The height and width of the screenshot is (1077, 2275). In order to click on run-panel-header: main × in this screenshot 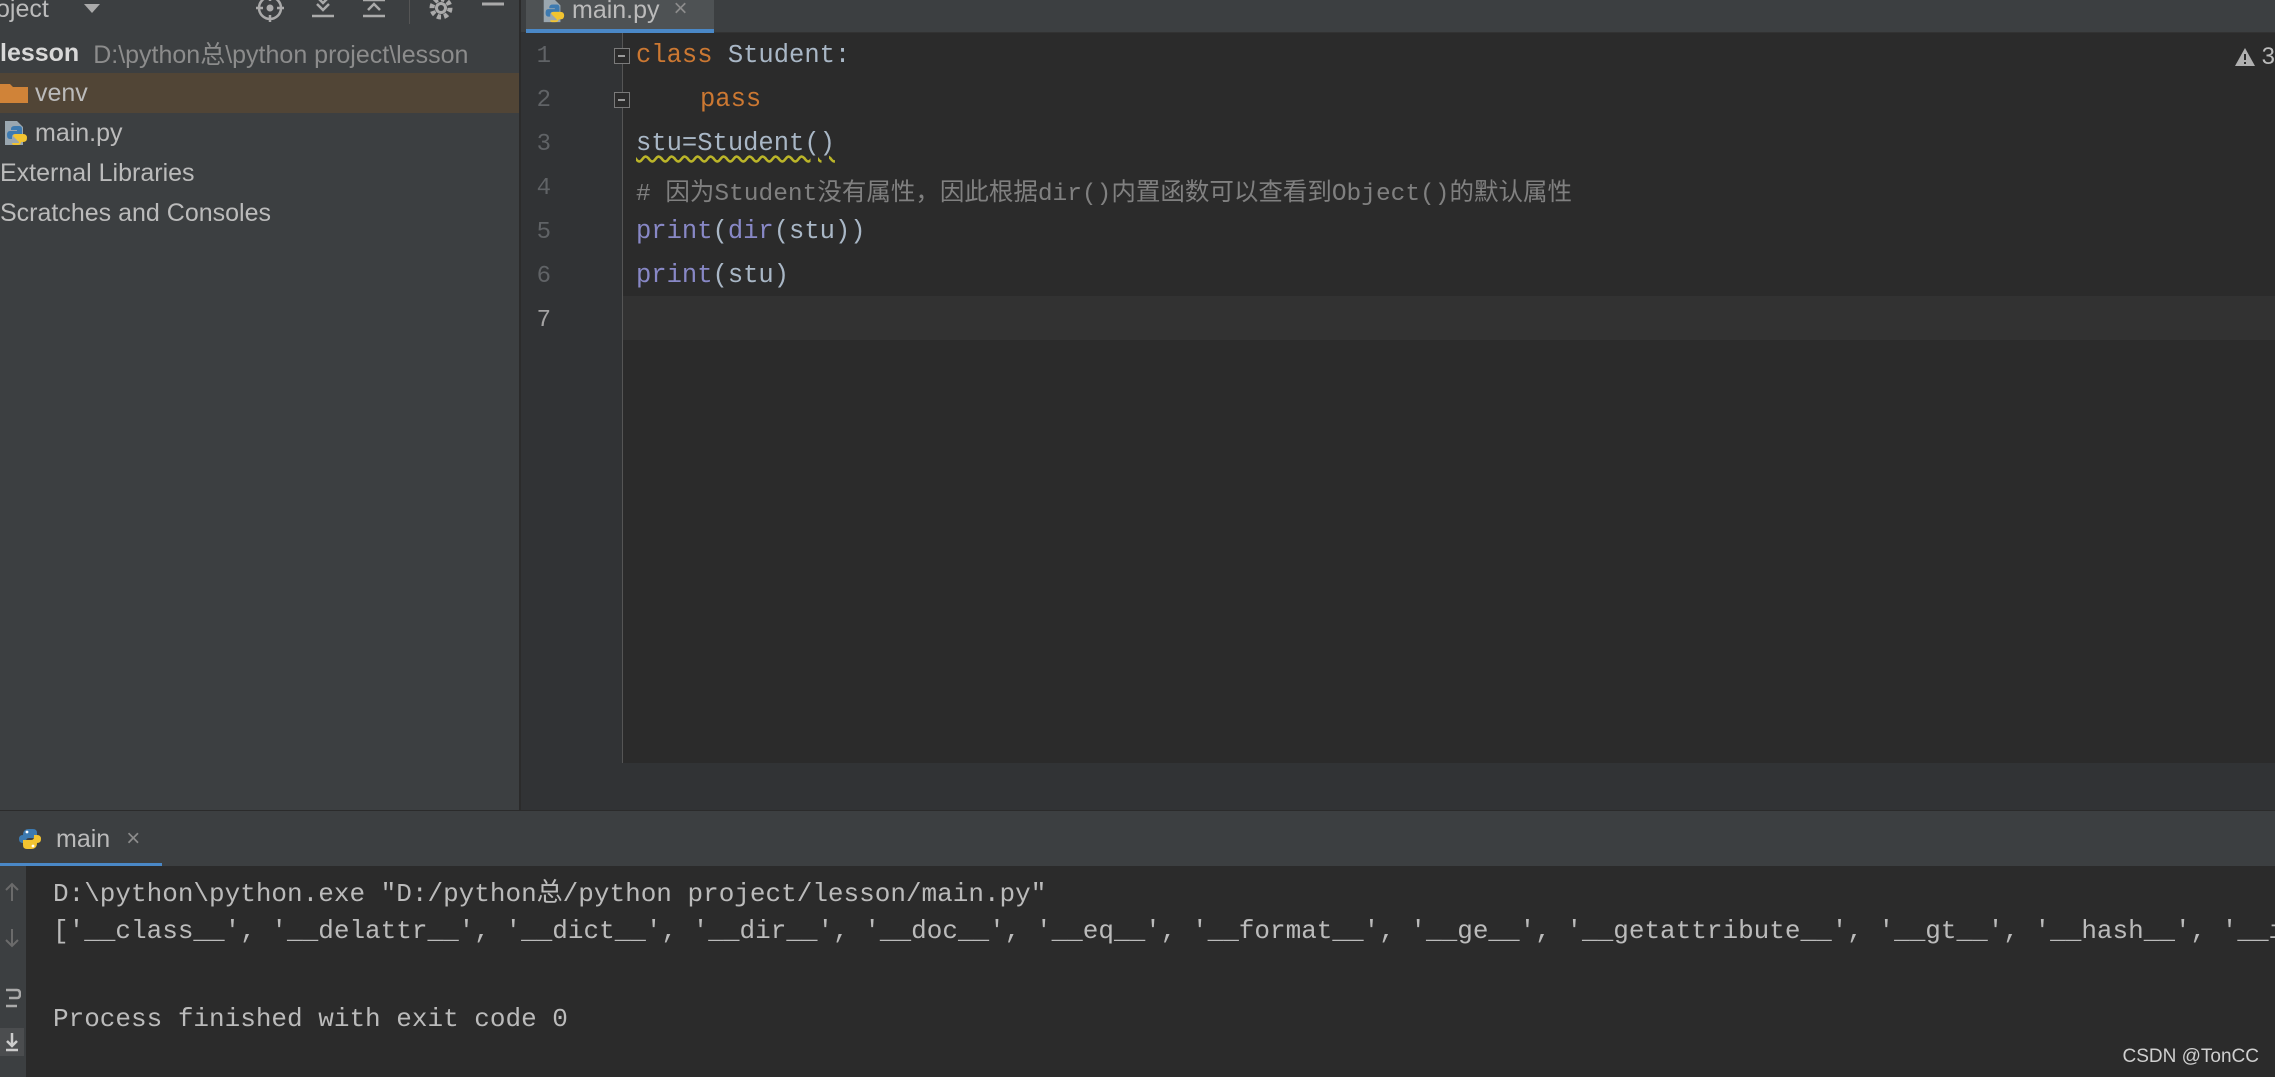, I will do `click(1137, 838)`.